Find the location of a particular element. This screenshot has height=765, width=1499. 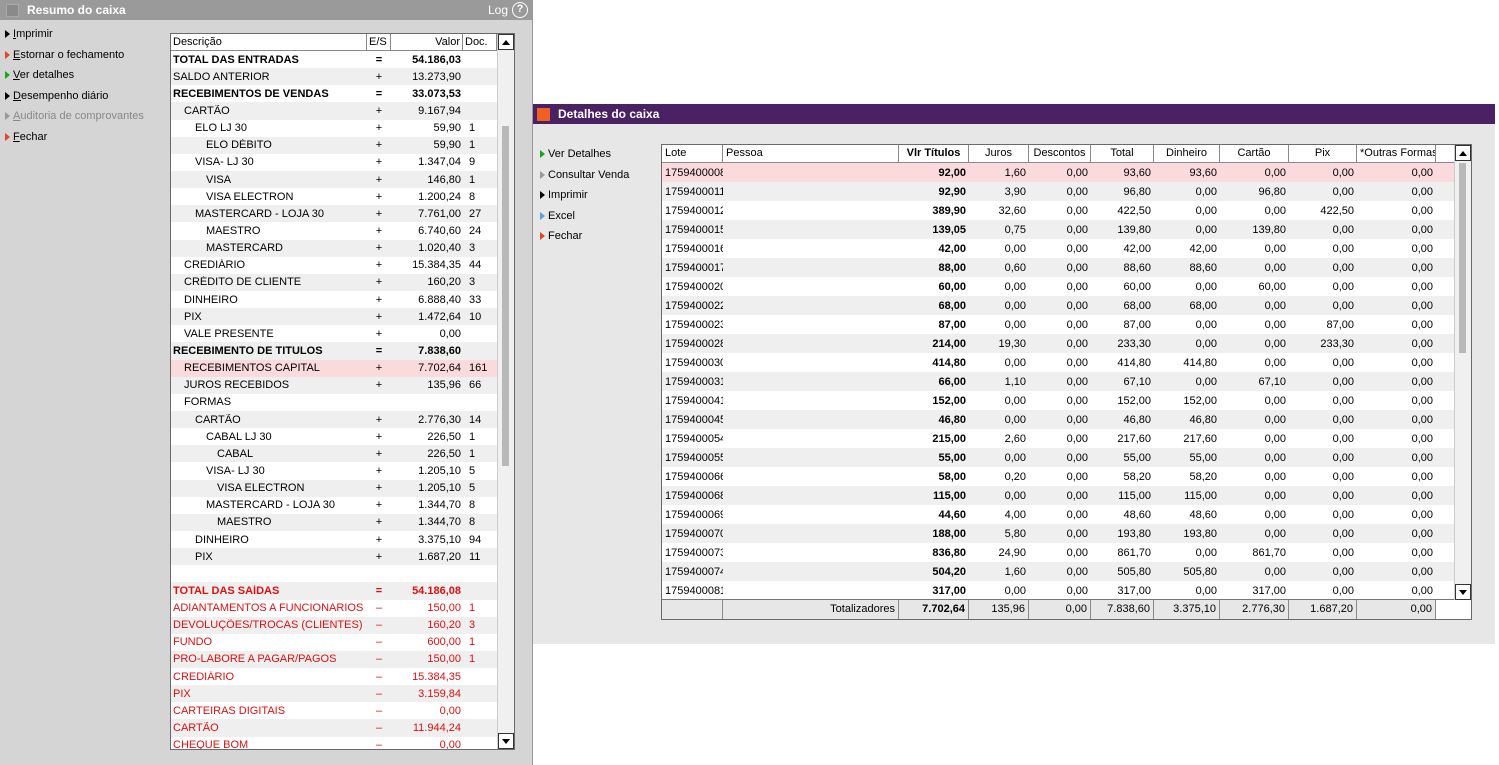

table-row: SALDO ANTERIOR +13.273,90 is located at coordinates (342, 77).